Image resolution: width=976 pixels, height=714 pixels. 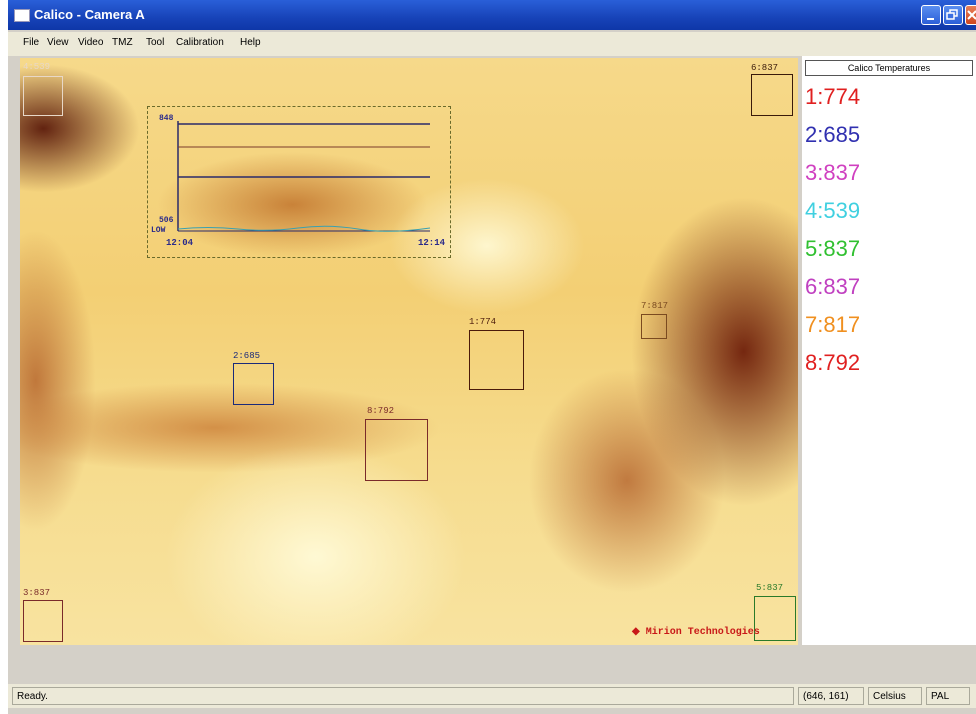 What do you see at coordinates (639, 632) in the screenshot?
I see `brand-logo-icon: ◆` at bounding box center [639, 632].